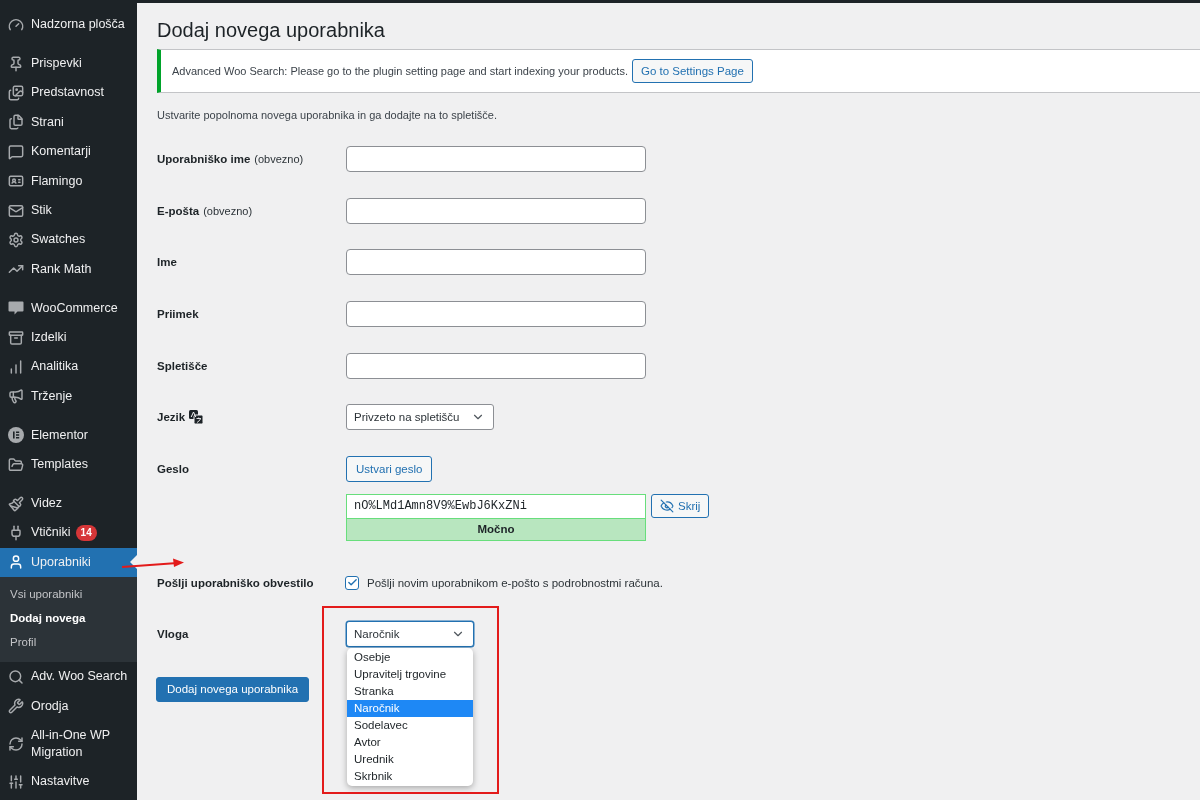  What do you see at coordinates (16, 308) in the screenshot?
I see `speech-bubble-icon` at bounding box center [16, 308].